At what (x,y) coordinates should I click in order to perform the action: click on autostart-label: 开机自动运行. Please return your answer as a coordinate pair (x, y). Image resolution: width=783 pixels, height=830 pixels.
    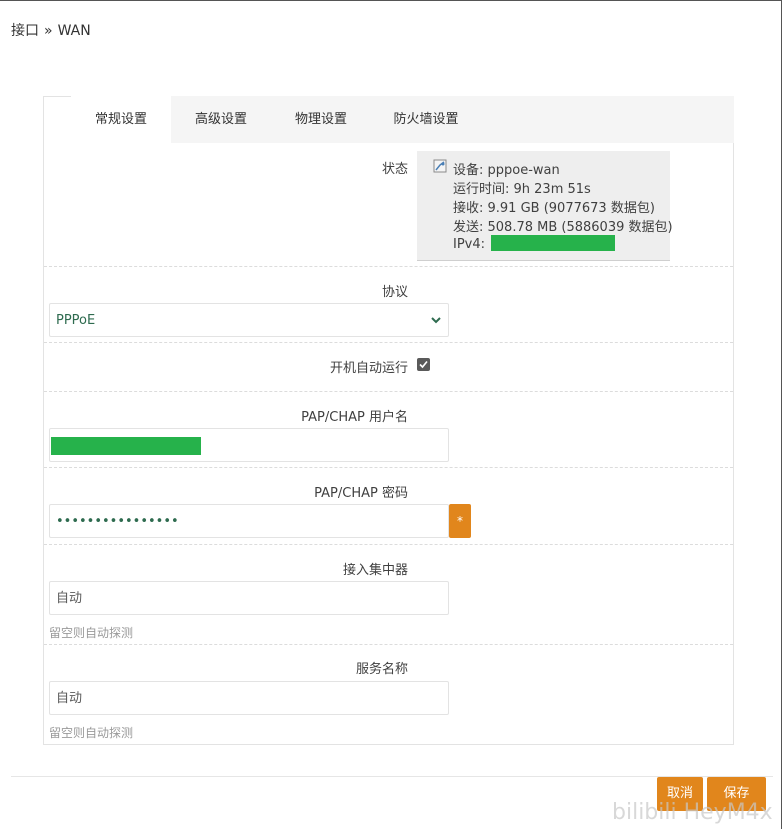
    Looking at the image, I should click on (368, 368).